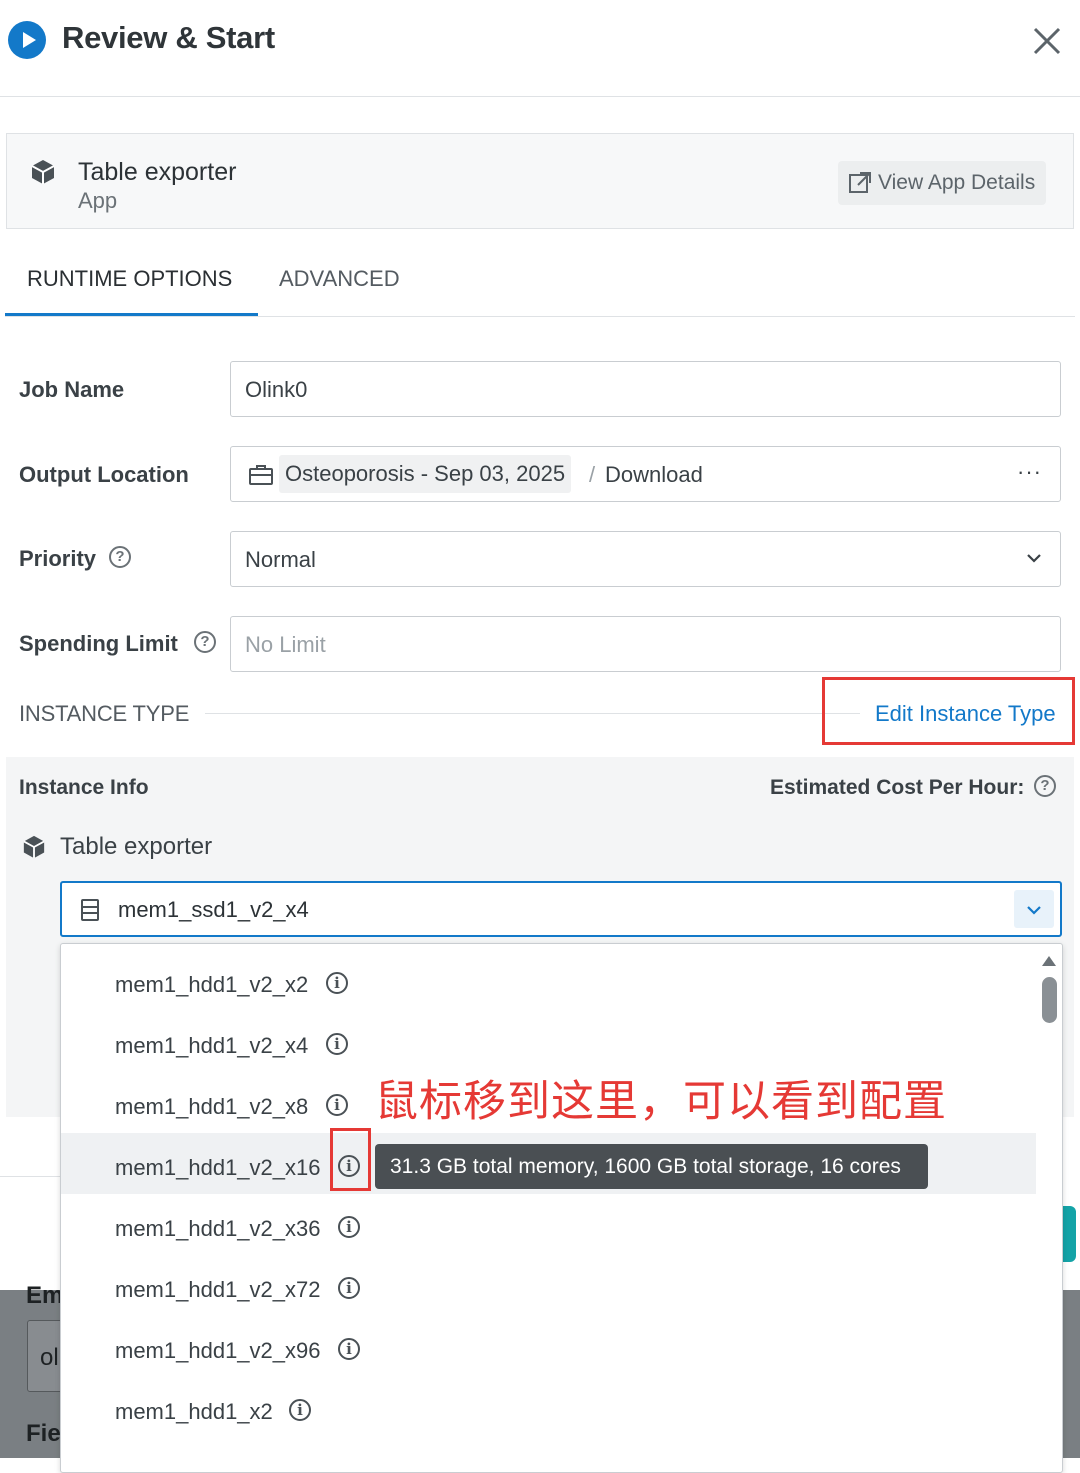 Image resolution: width=1080 pixels, height=1473 pixels. What do you see at coordinates (645, 559) in the screenshot?
I see `priority-select: Normal` at bounding box center [645, 559].